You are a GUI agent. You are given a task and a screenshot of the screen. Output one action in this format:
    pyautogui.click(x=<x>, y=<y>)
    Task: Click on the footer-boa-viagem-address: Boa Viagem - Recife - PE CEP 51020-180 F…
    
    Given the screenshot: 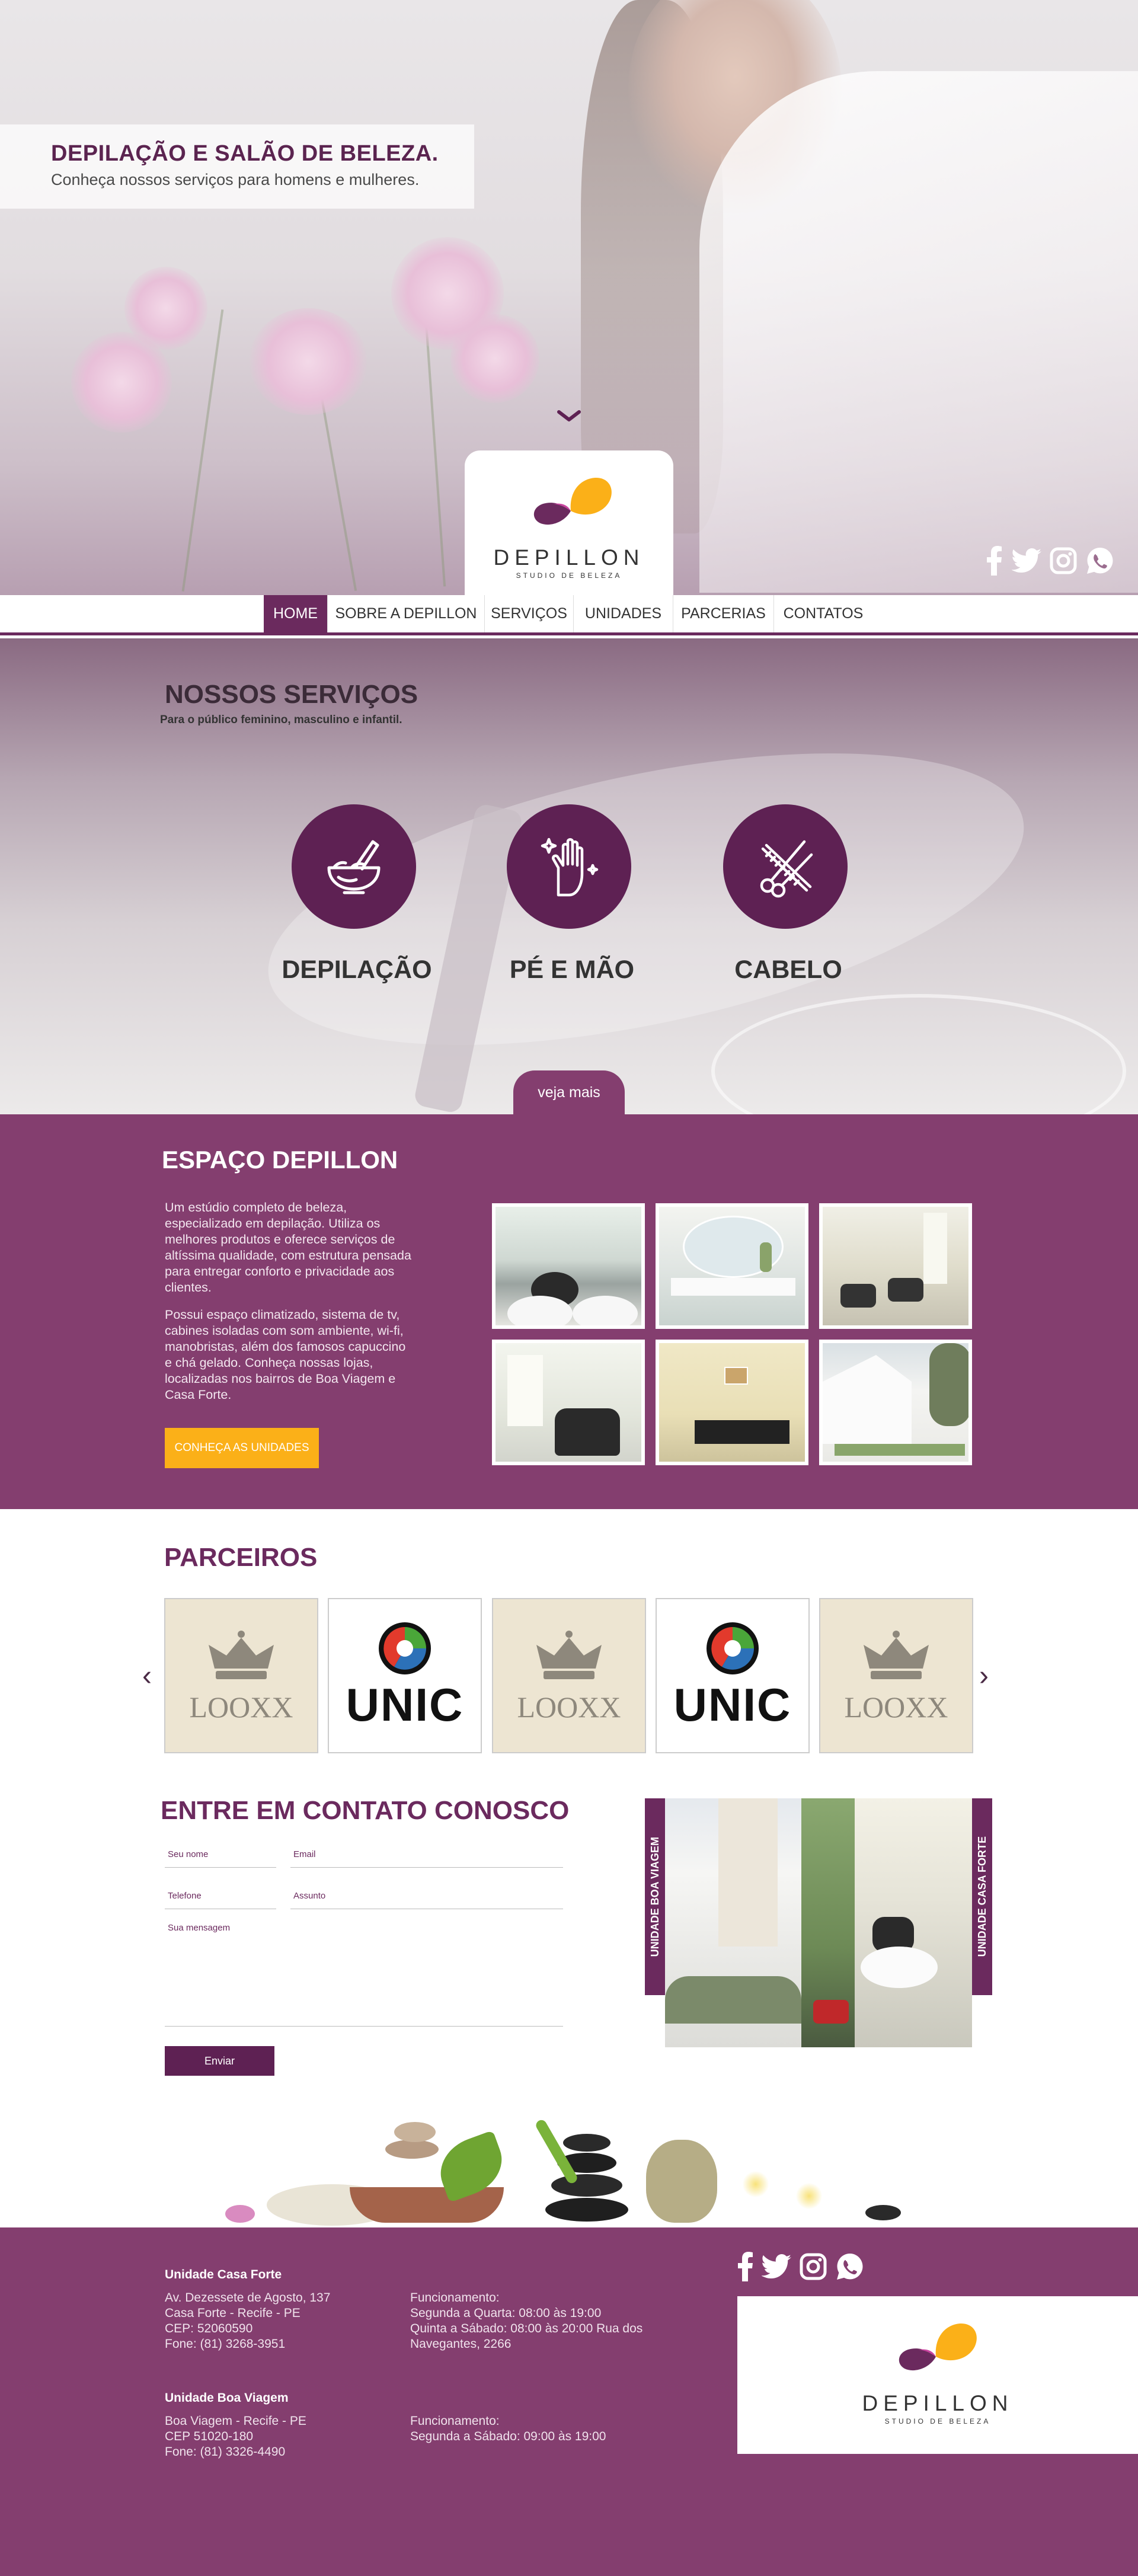 What is the action you would take?
    pyautogui.click(x=235, y=2436)
    